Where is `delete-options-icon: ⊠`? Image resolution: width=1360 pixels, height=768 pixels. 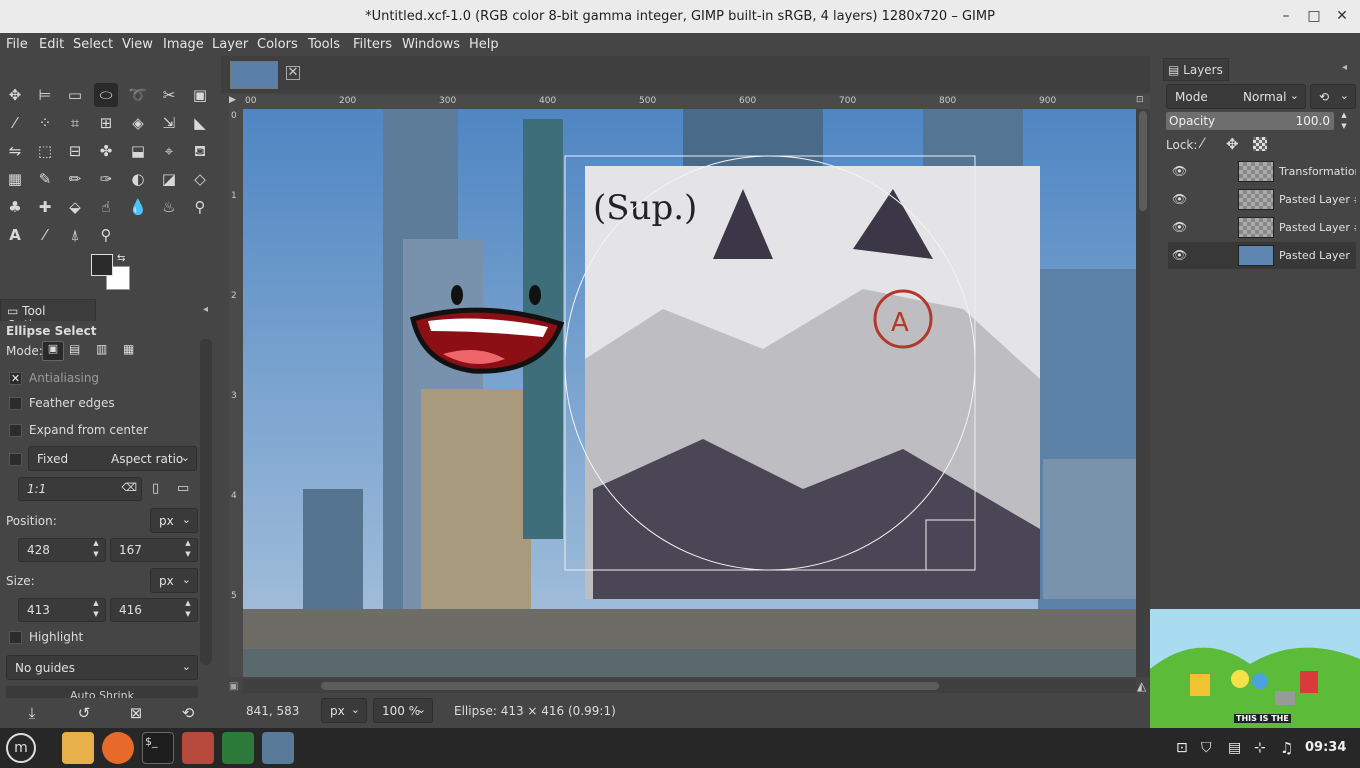 delete-options-icon: ⊠ is located at coordinates (136, 713).